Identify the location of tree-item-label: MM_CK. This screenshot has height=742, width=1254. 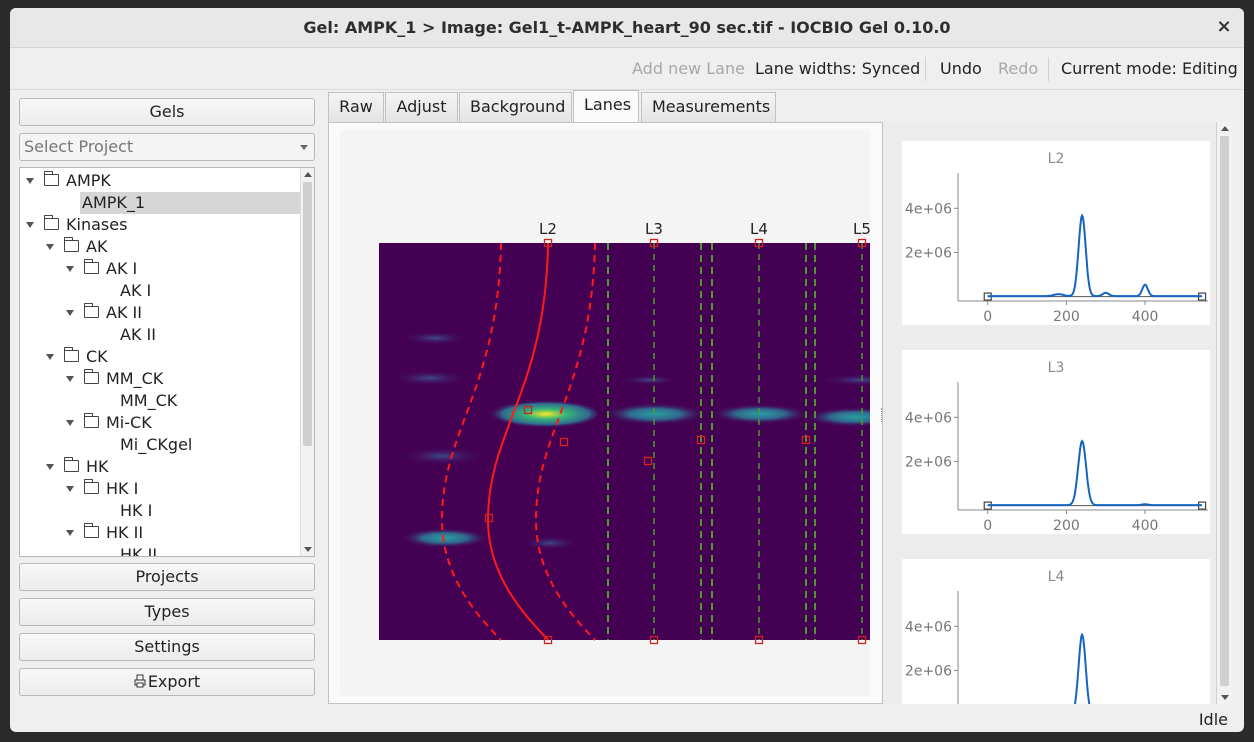
(149, 400).